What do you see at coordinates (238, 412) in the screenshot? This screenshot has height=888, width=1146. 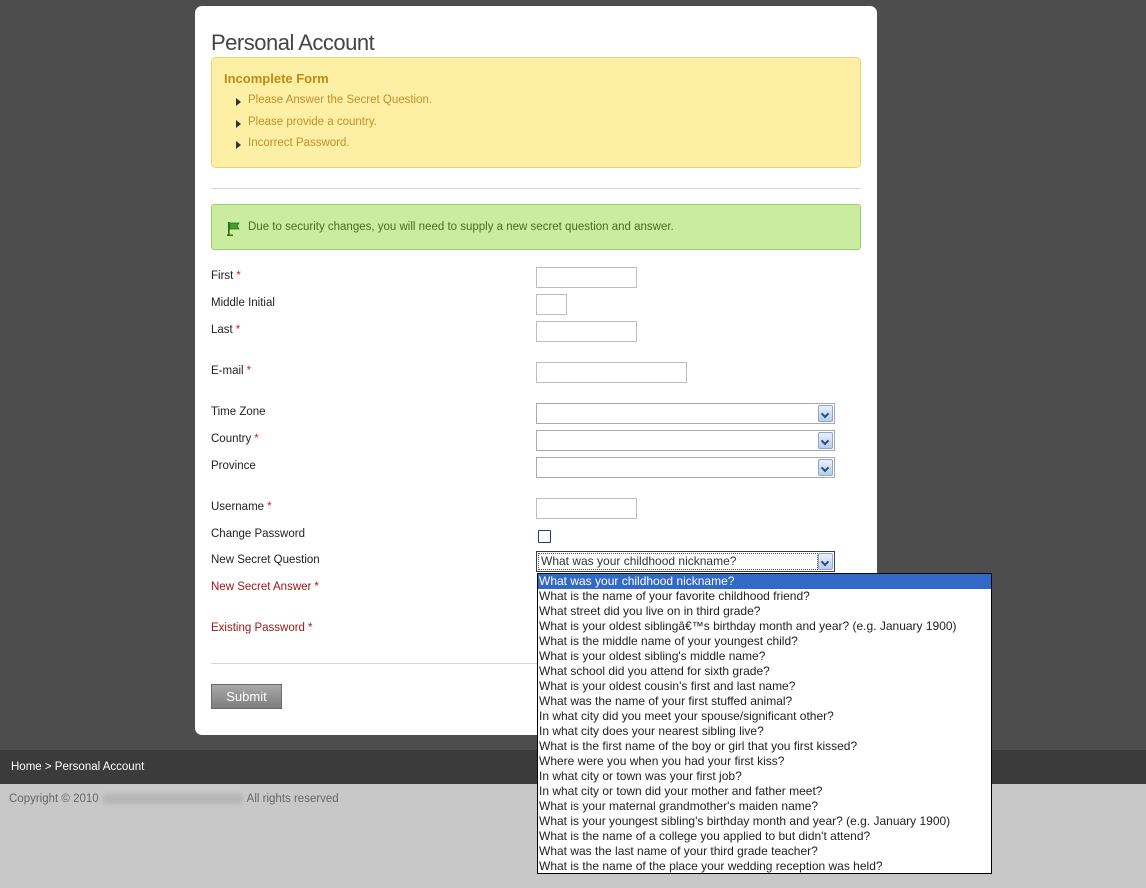 I see `time-zone-label: Time Zone` at bounding box center [238, 412].